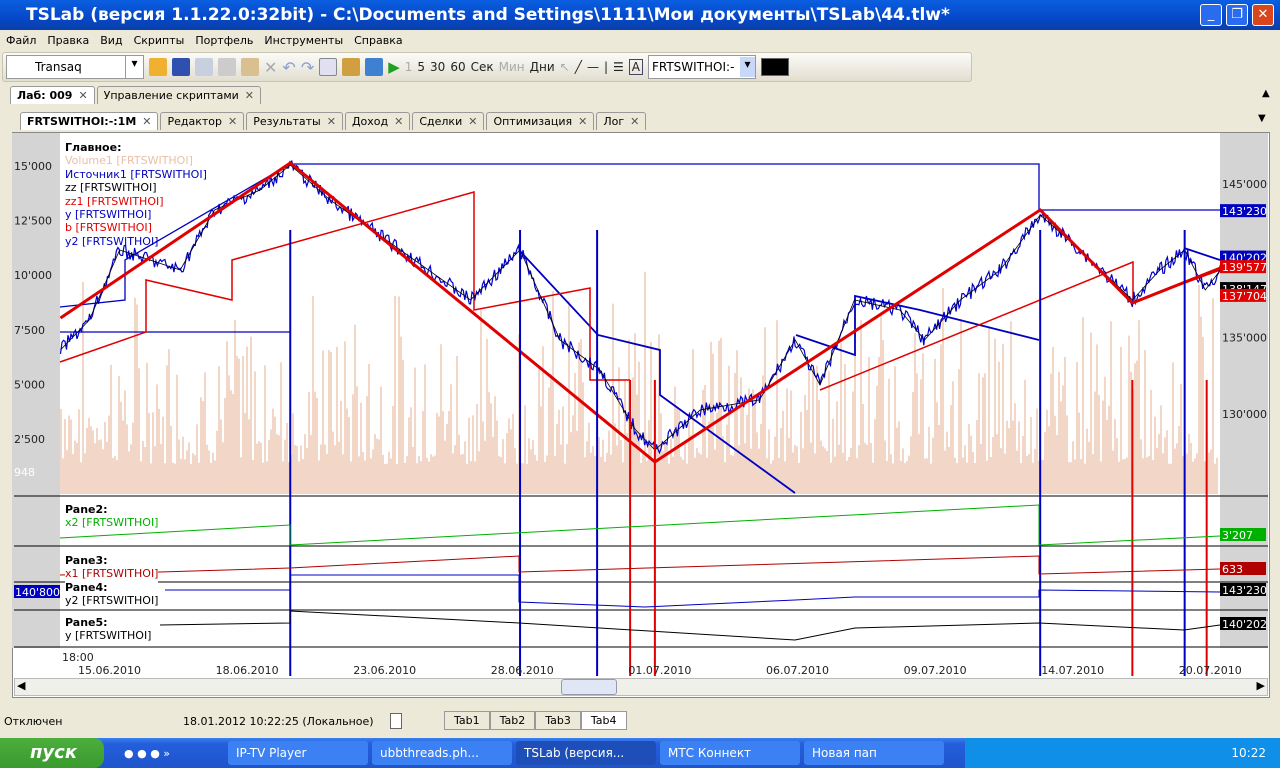 This screenshot has width=1280, height=768. I want to click on x-tick-label: 20.07.2010, so click(1210, 670).